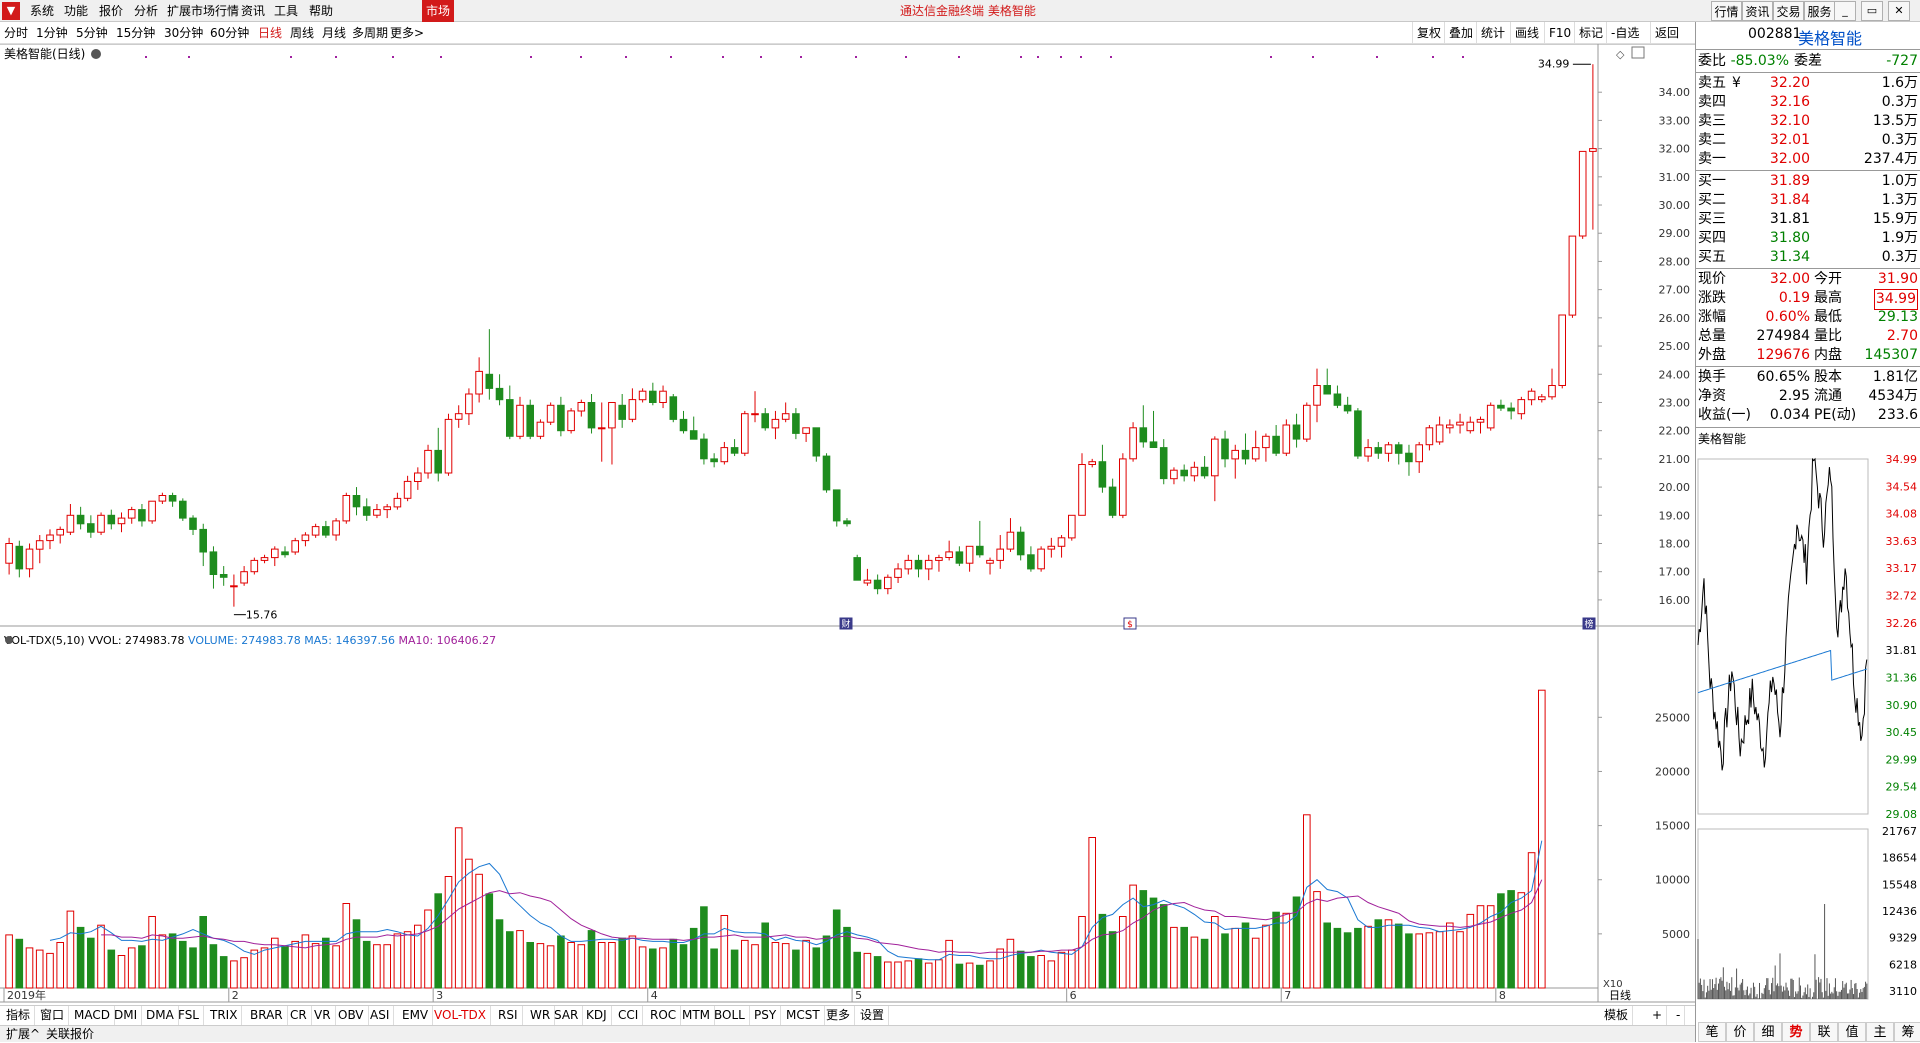 The image size is (1920, 1043). What do you see at coordinates (460, 1015) in the screenshot?
I see `indicator-tab-13: VOL-TDX` at bounding box center [460, 1015].